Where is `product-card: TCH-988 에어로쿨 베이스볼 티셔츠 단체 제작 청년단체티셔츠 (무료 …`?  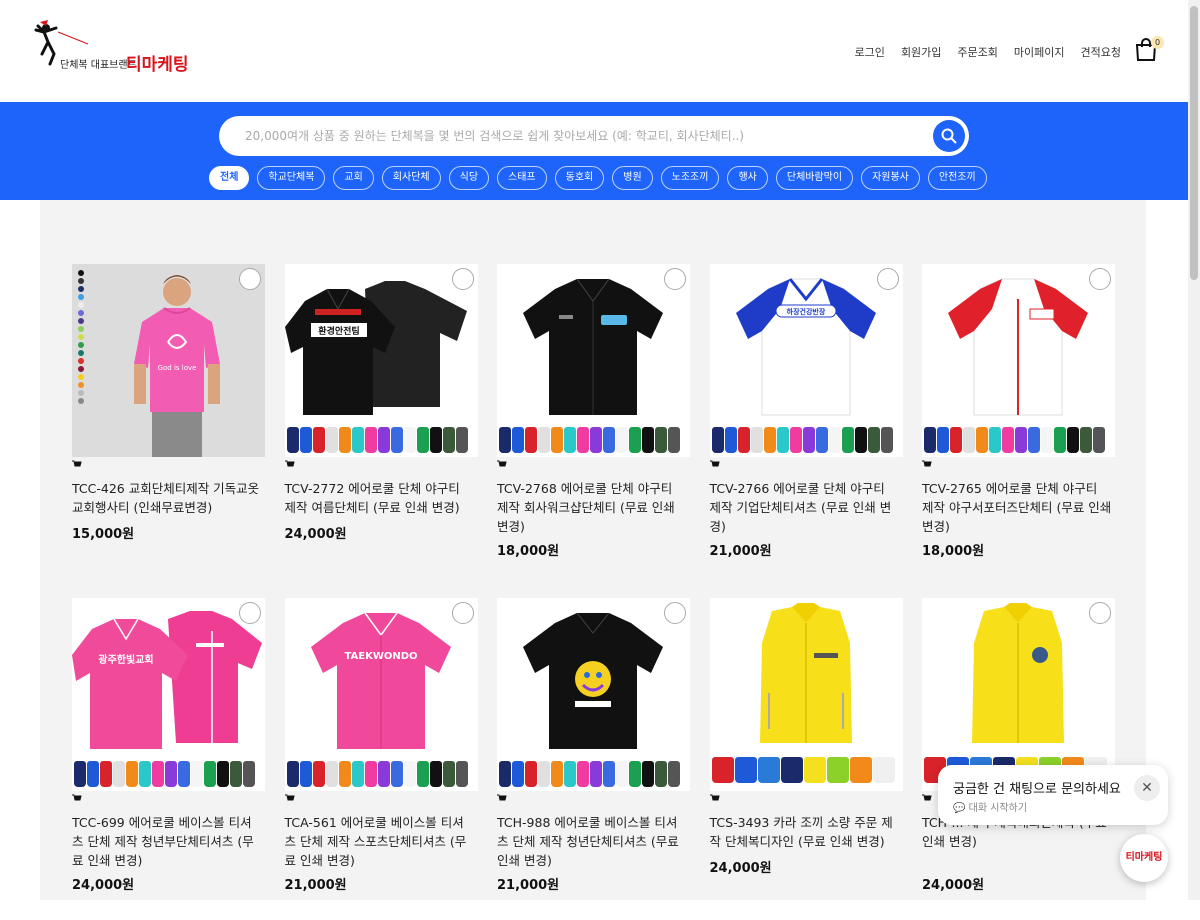
product-card: TCH-988 에어로쿨 베이스볼 티셔츠 단체 제작 청년단체티셔츠 (무료 … is located at coordinates (593, 759).